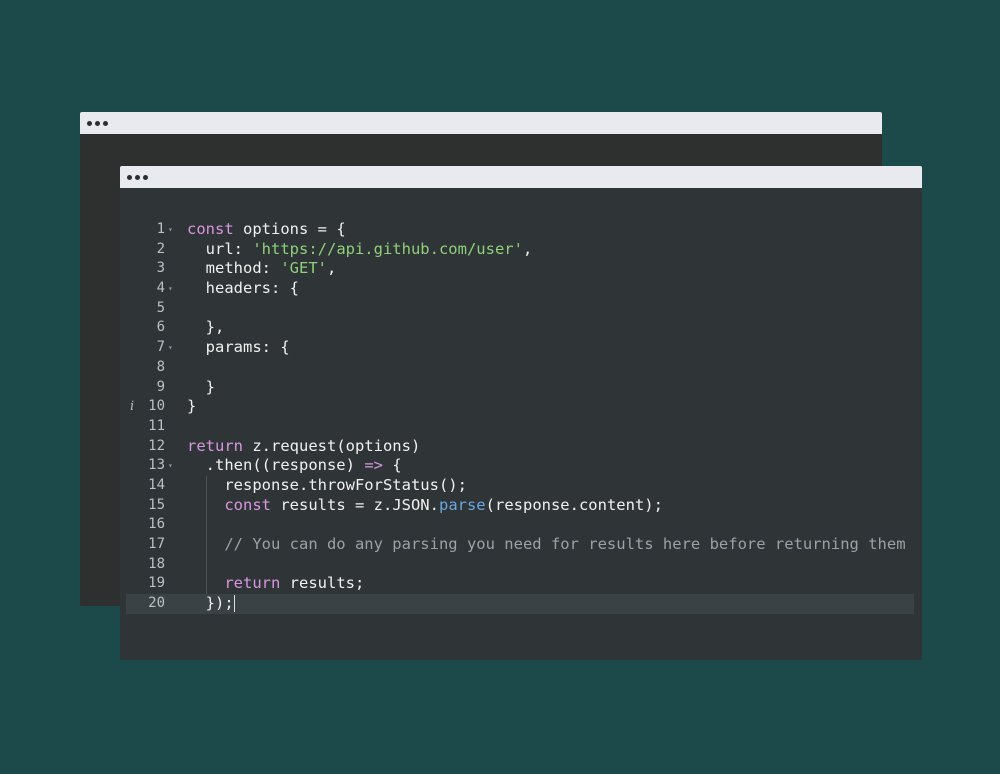  I want to click on code-token: {, so click(392, 465).